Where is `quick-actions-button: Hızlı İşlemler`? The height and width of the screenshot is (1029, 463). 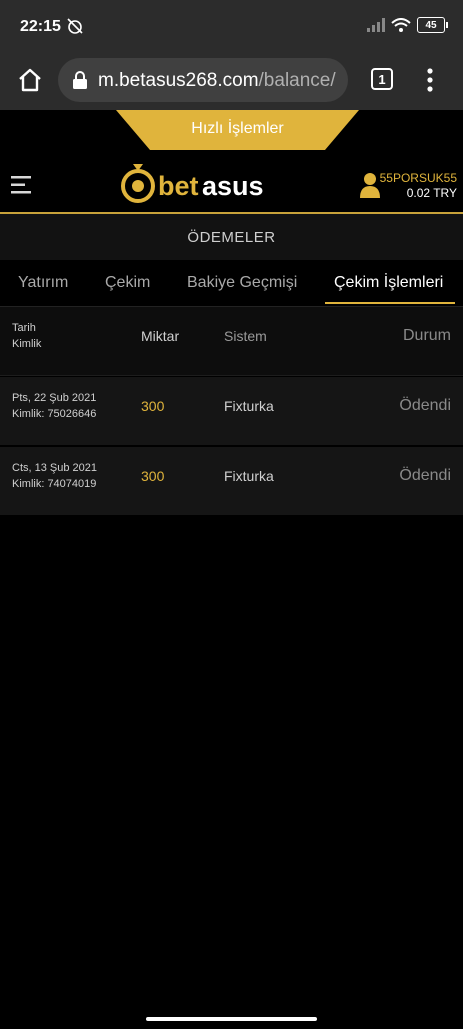
quick-actions-button: Hızlı İşlemler is located at coordinates (237, 130).